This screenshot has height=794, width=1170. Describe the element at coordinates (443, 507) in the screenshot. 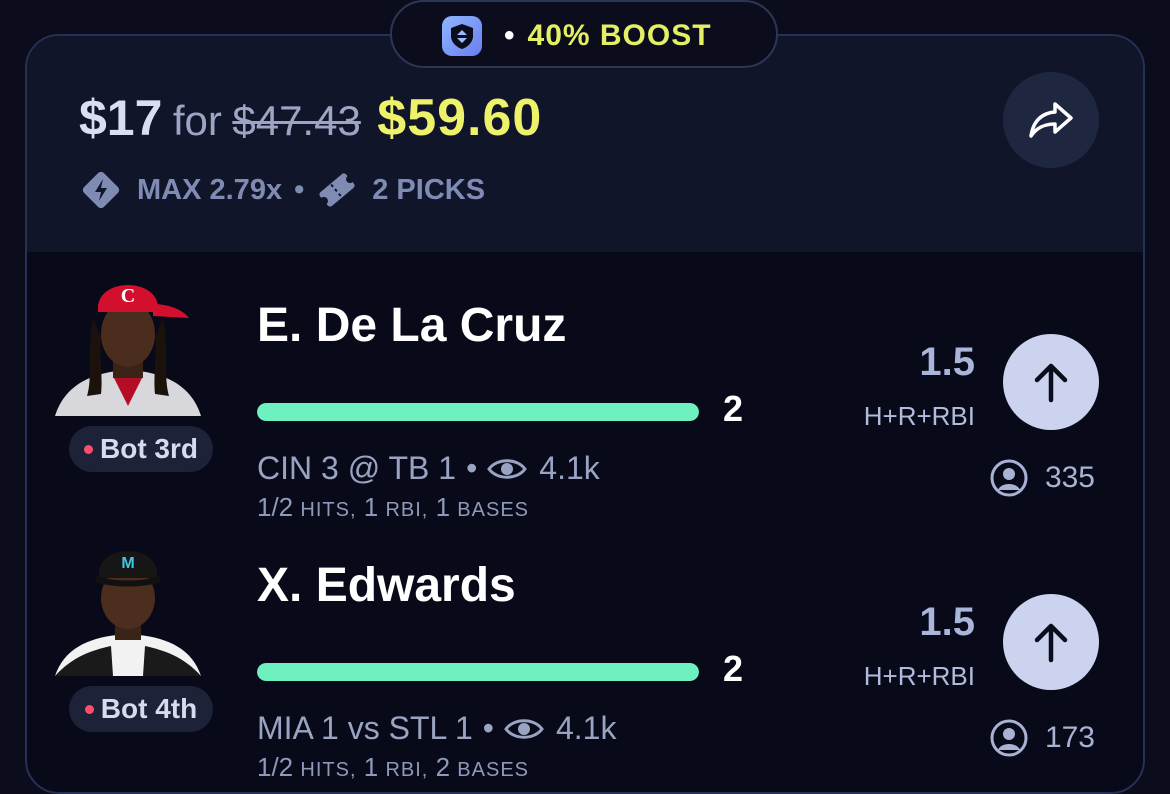

I see `bases-value: 1` at that location.